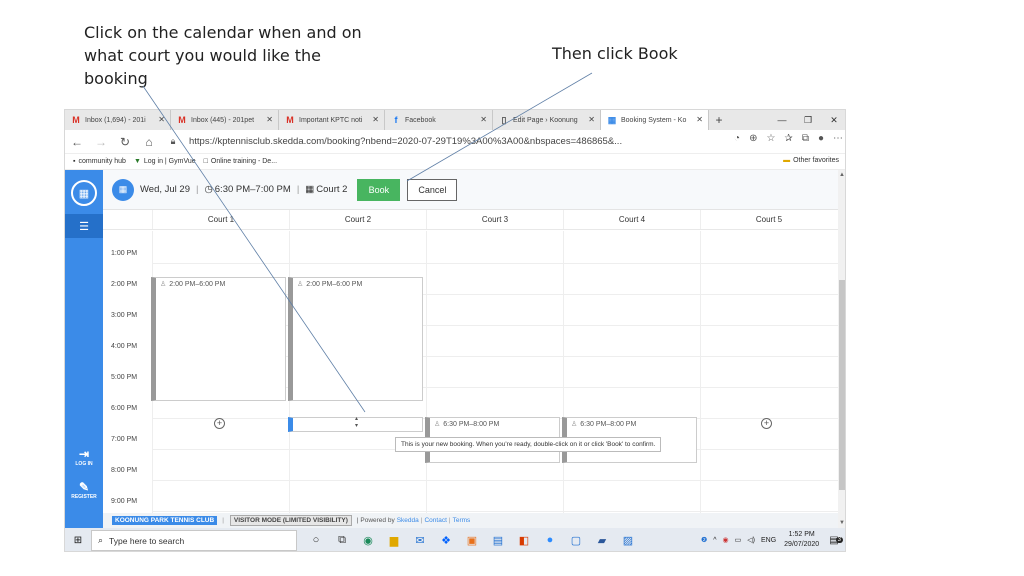  What do you see at coordinates (738, 540) in the screenshot?
I see `battery-icon: ▭` at bounding box center [738, 540].